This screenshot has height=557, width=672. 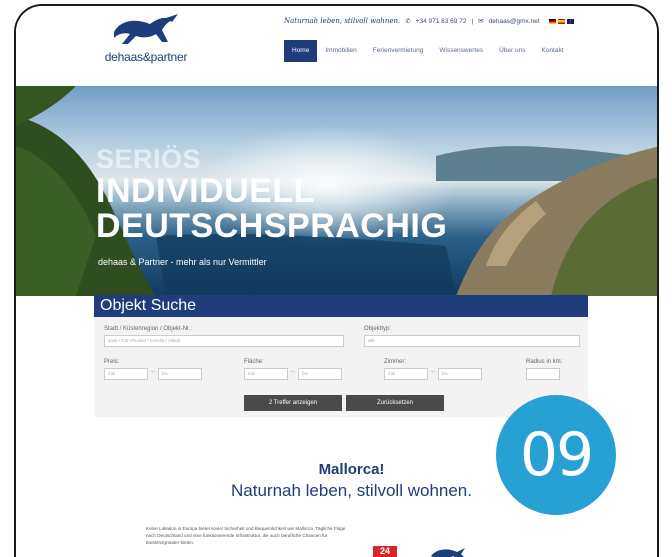 I want to click on flag-uk-icon, so click(x=570, y=21).